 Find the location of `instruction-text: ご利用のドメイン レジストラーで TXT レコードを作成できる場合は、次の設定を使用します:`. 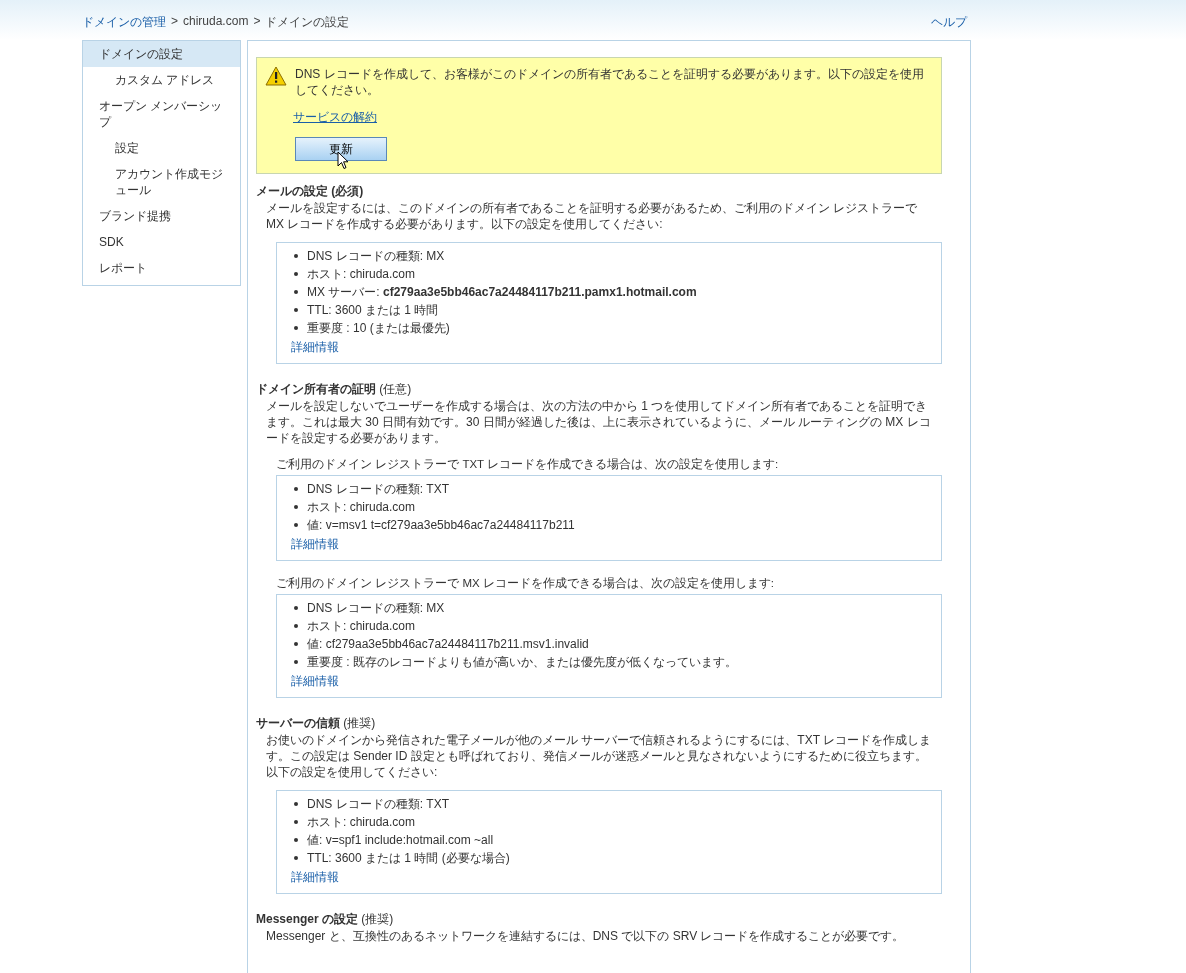

instruction-text: ご利用のドメイン レジストラーで TXT レコードを作成できる場合は、次の設定を使用します: is located at coordinates (528, 464).